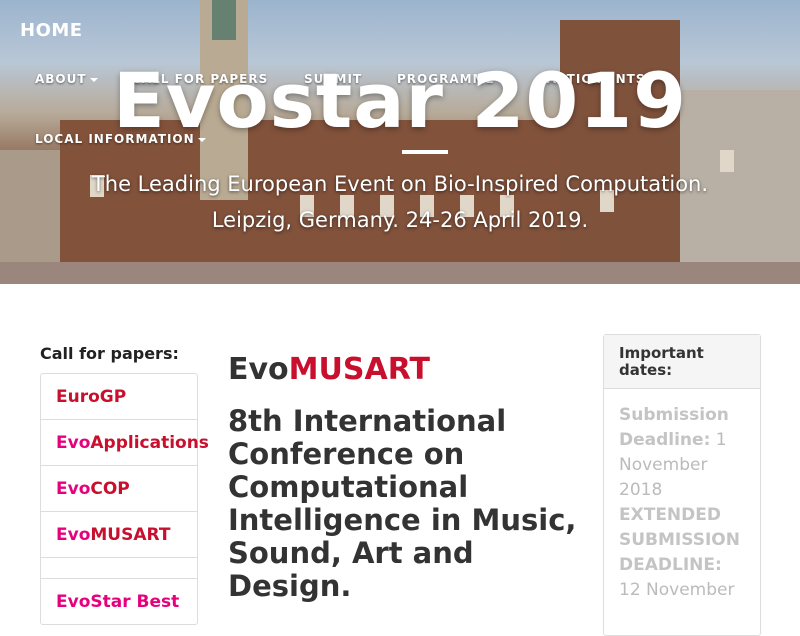 This screenshot has width=800, height=636. What do you see at coordinates (130, 534) in the screenshot?
I see `sidebar-item-suffix: MUSART` at bounding box center [130, 534].